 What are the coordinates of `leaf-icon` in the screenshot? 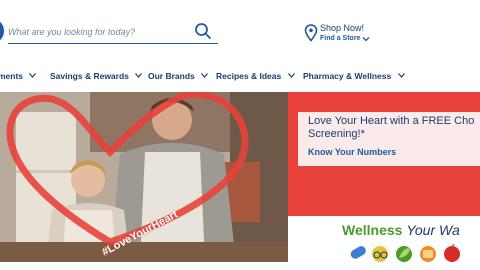 It's located at (404, 254).